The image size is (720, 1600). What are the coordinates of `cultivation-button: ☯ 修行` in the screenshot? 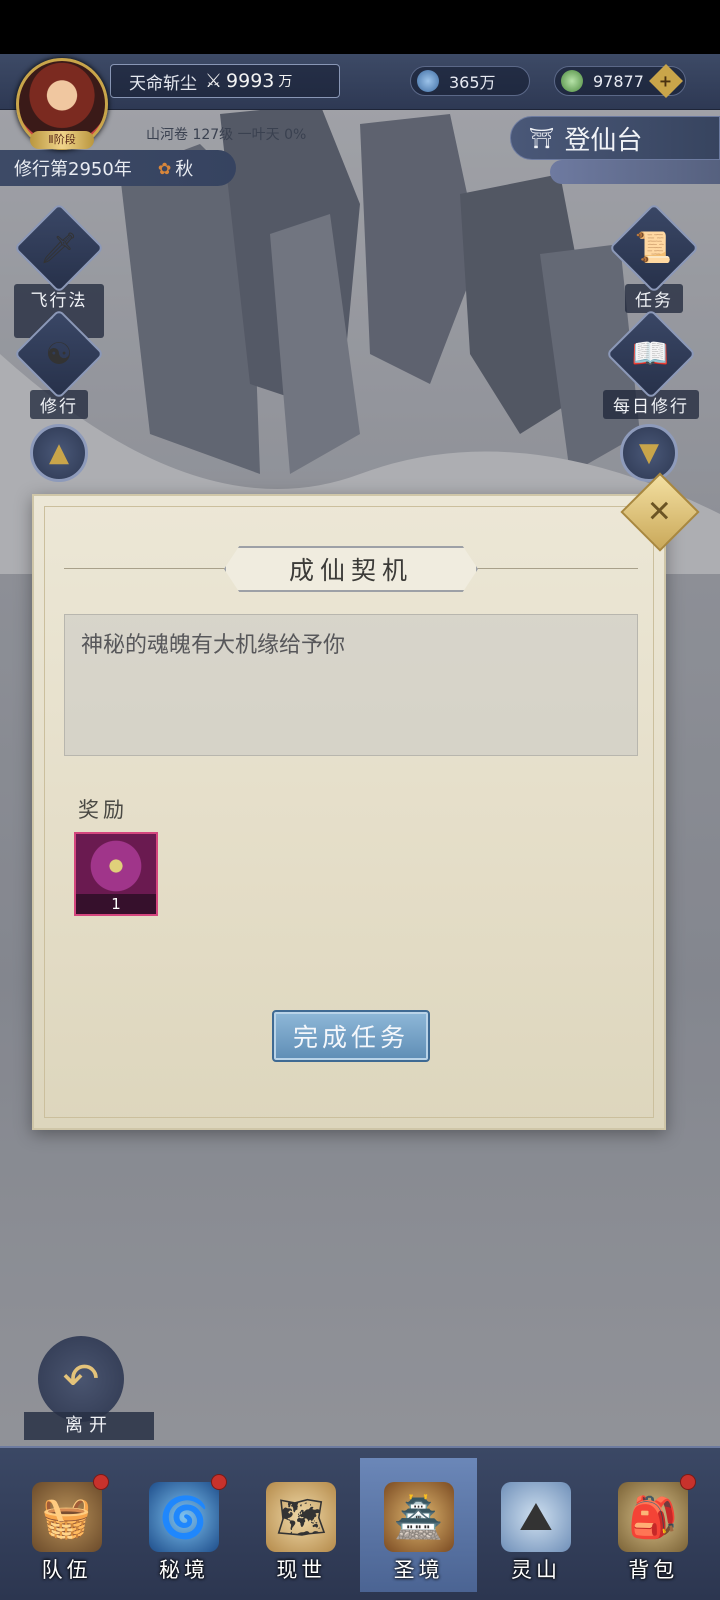 It's located at (59, 365).